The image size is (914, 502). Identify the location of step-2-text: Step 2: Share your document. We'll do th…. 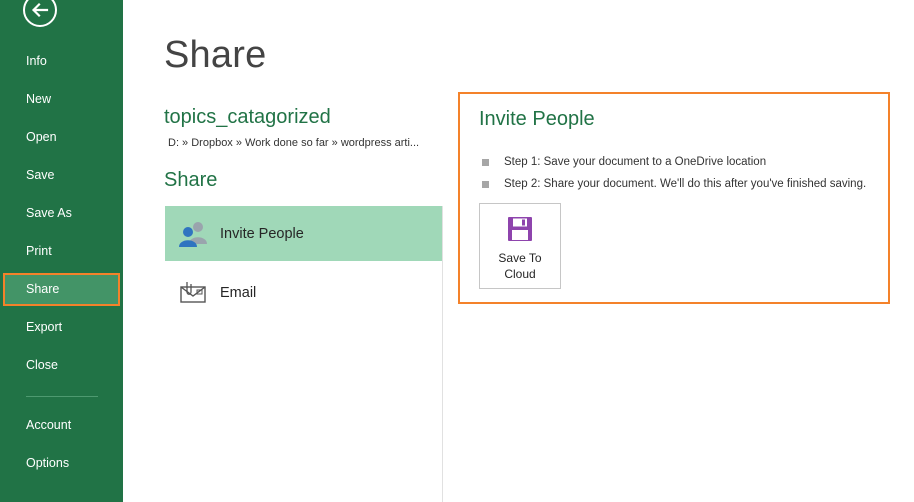
(685, 184).